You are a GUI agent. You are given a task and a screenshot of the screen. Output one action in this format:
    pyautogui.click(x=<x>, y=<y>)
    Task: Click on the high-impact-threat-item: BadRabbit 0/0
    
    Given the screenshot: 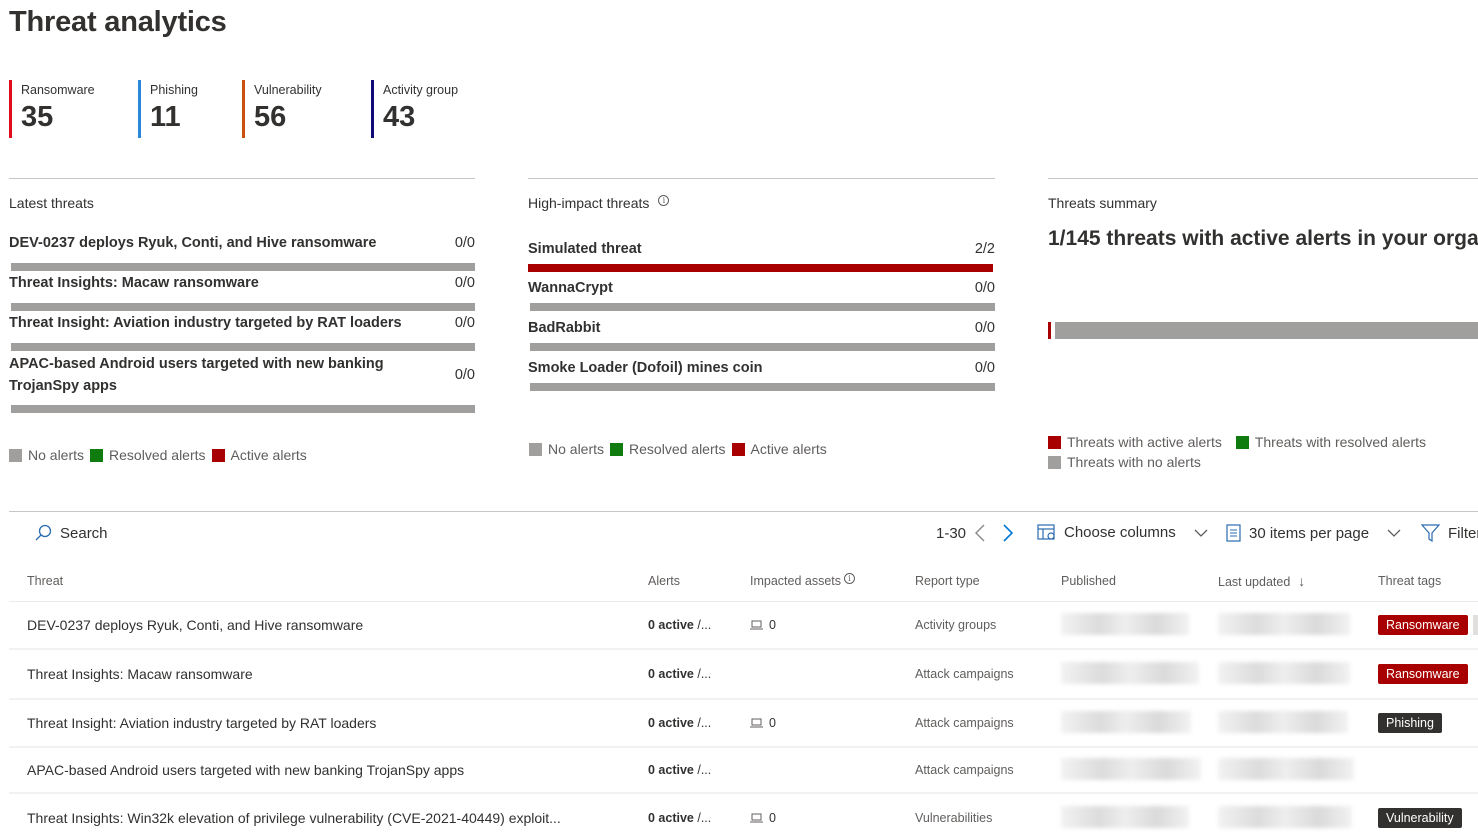 What is the action you would take?
    pyautogui.click(x=761, y=338)
    